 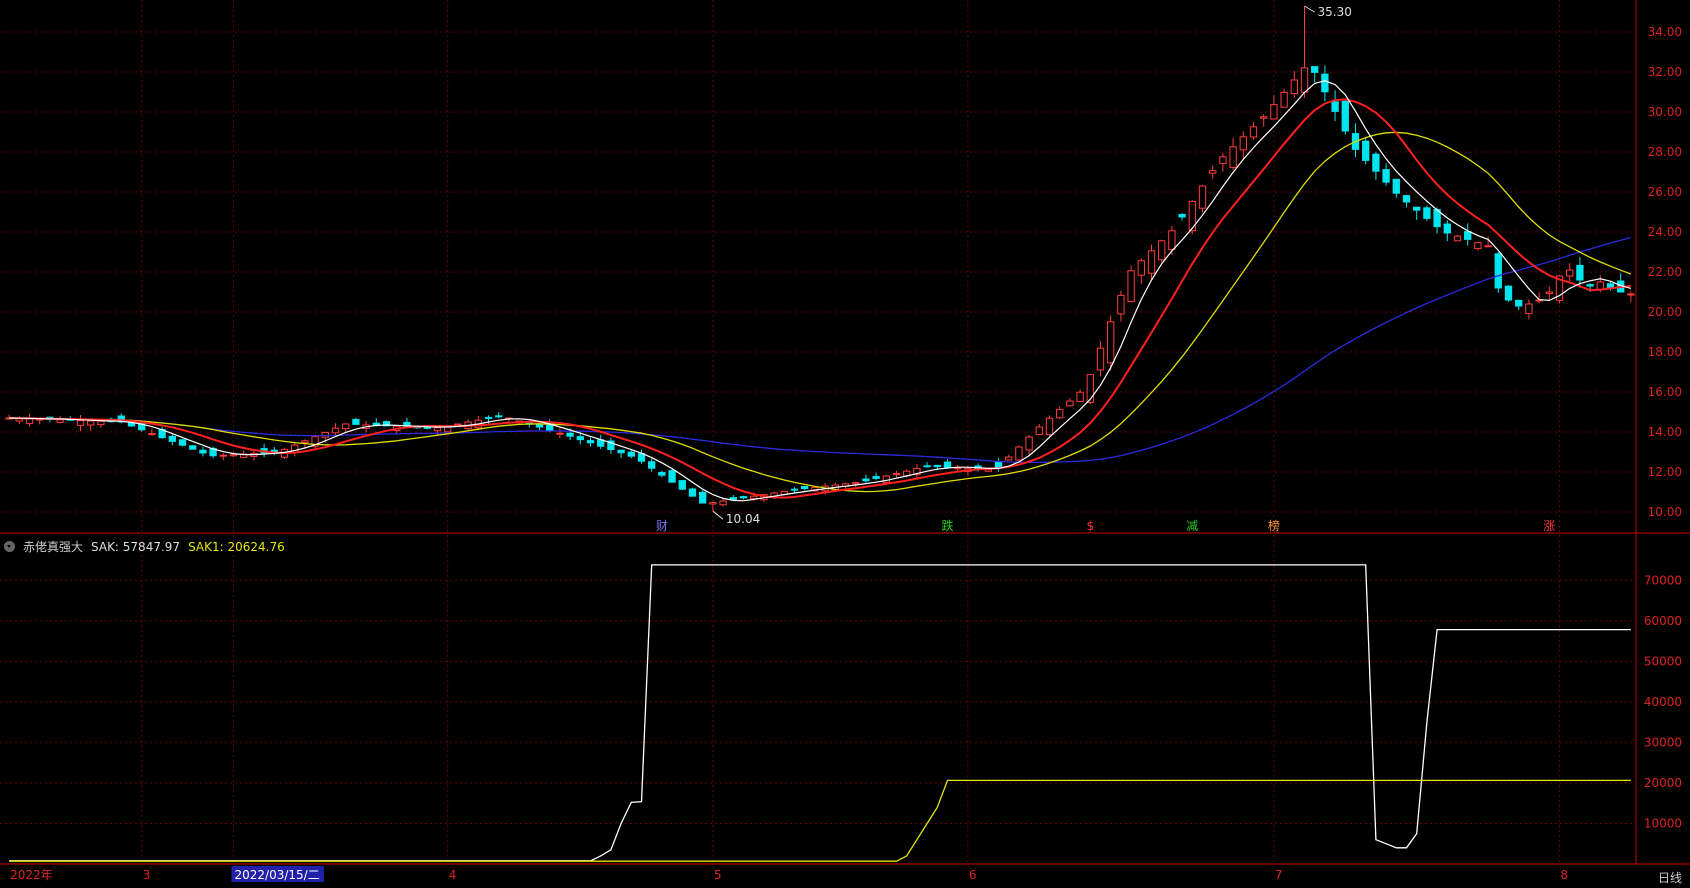 What do you see at coordinates (1663, 661) in the screenshot?
I see `indicator-tick-label: 50000` at bounding box center [1663, 661].